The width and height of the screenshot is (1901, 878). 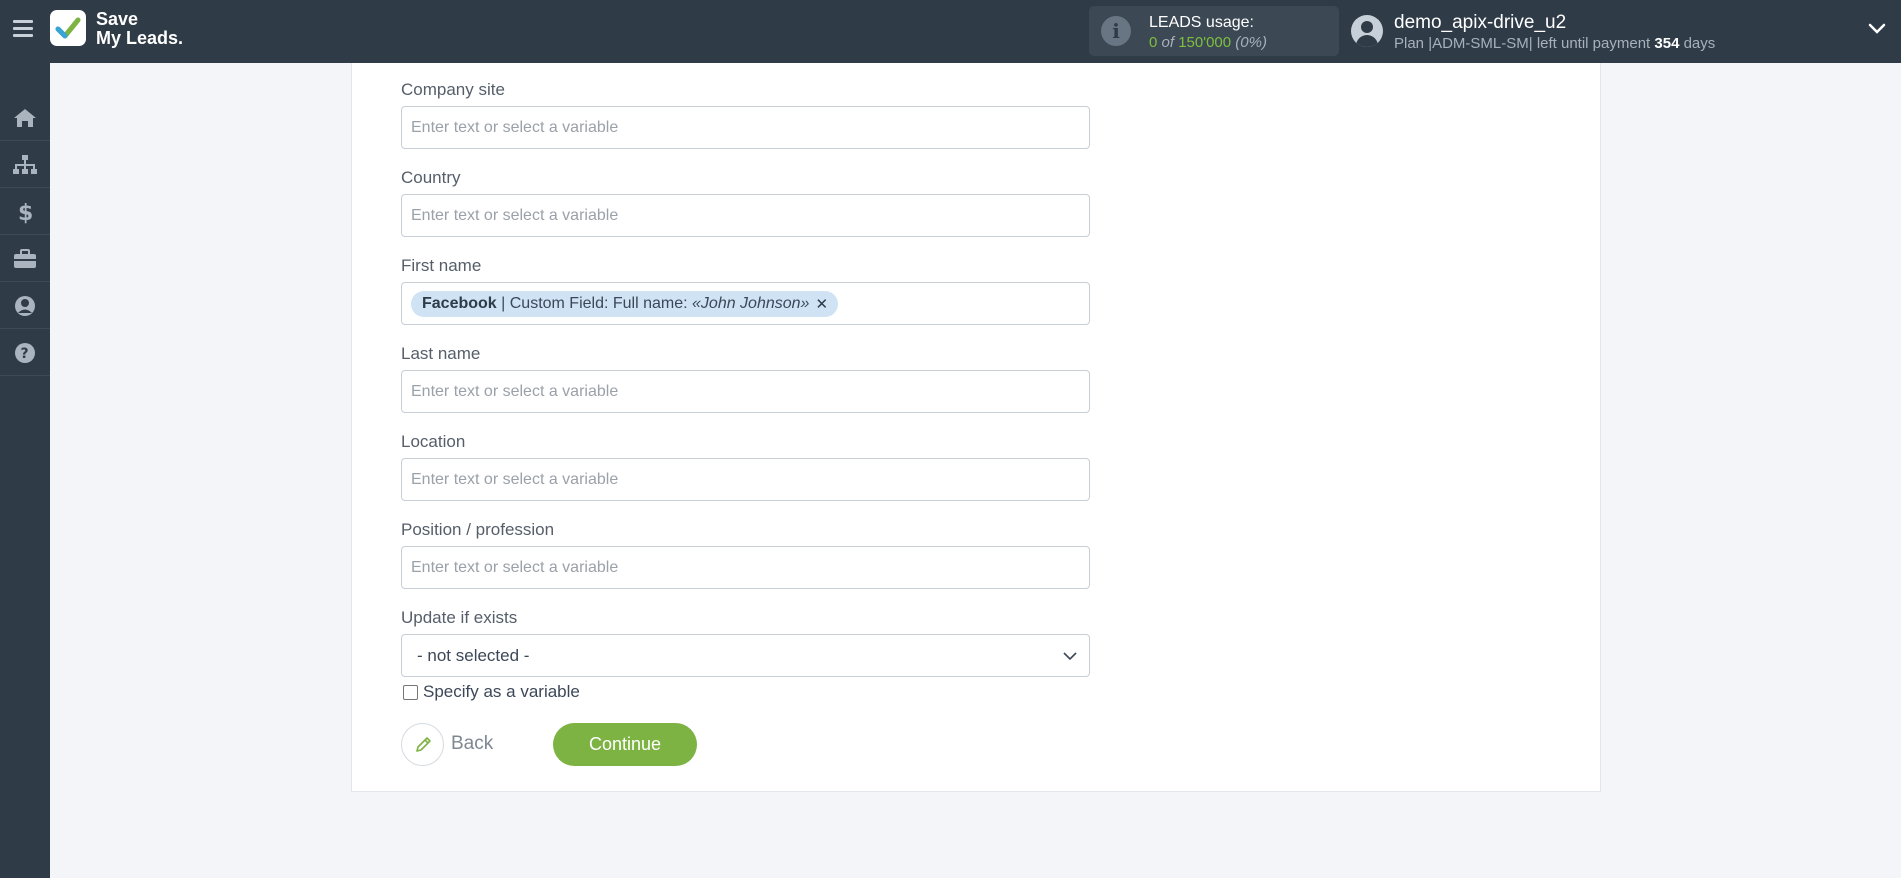 What do you see at coordinates (745, 567) in the screenshot?
I see `position-input: Enter text or select a variable` at bounding box center [745, 567].